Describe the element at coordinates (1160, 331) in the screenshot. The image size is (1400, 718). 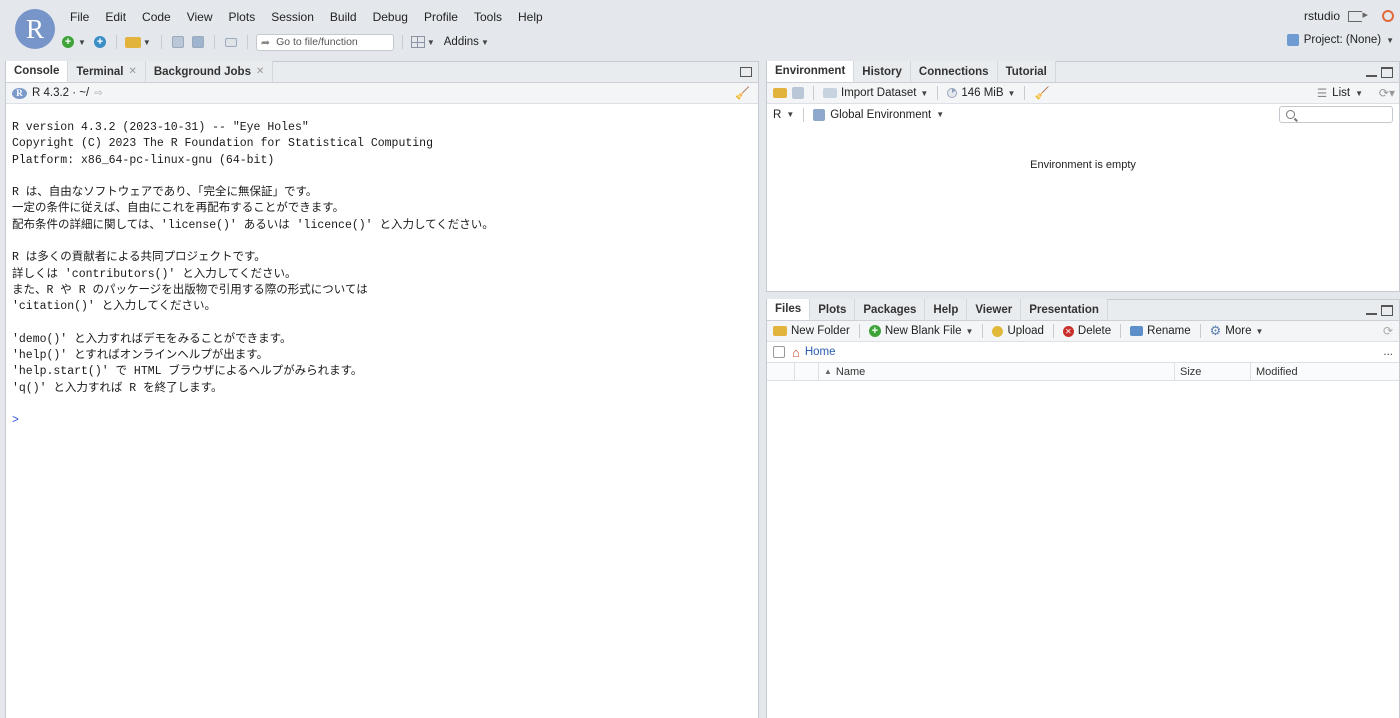
I see `rename-button: Rename` at that location.